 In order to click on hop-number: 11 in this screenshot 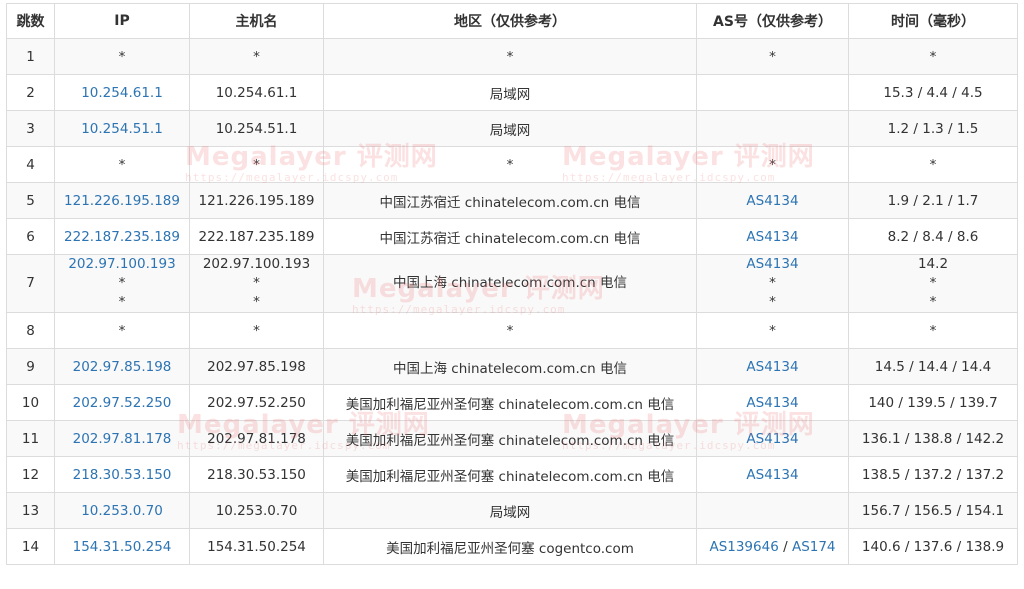, I will do `click(30, 438)`.